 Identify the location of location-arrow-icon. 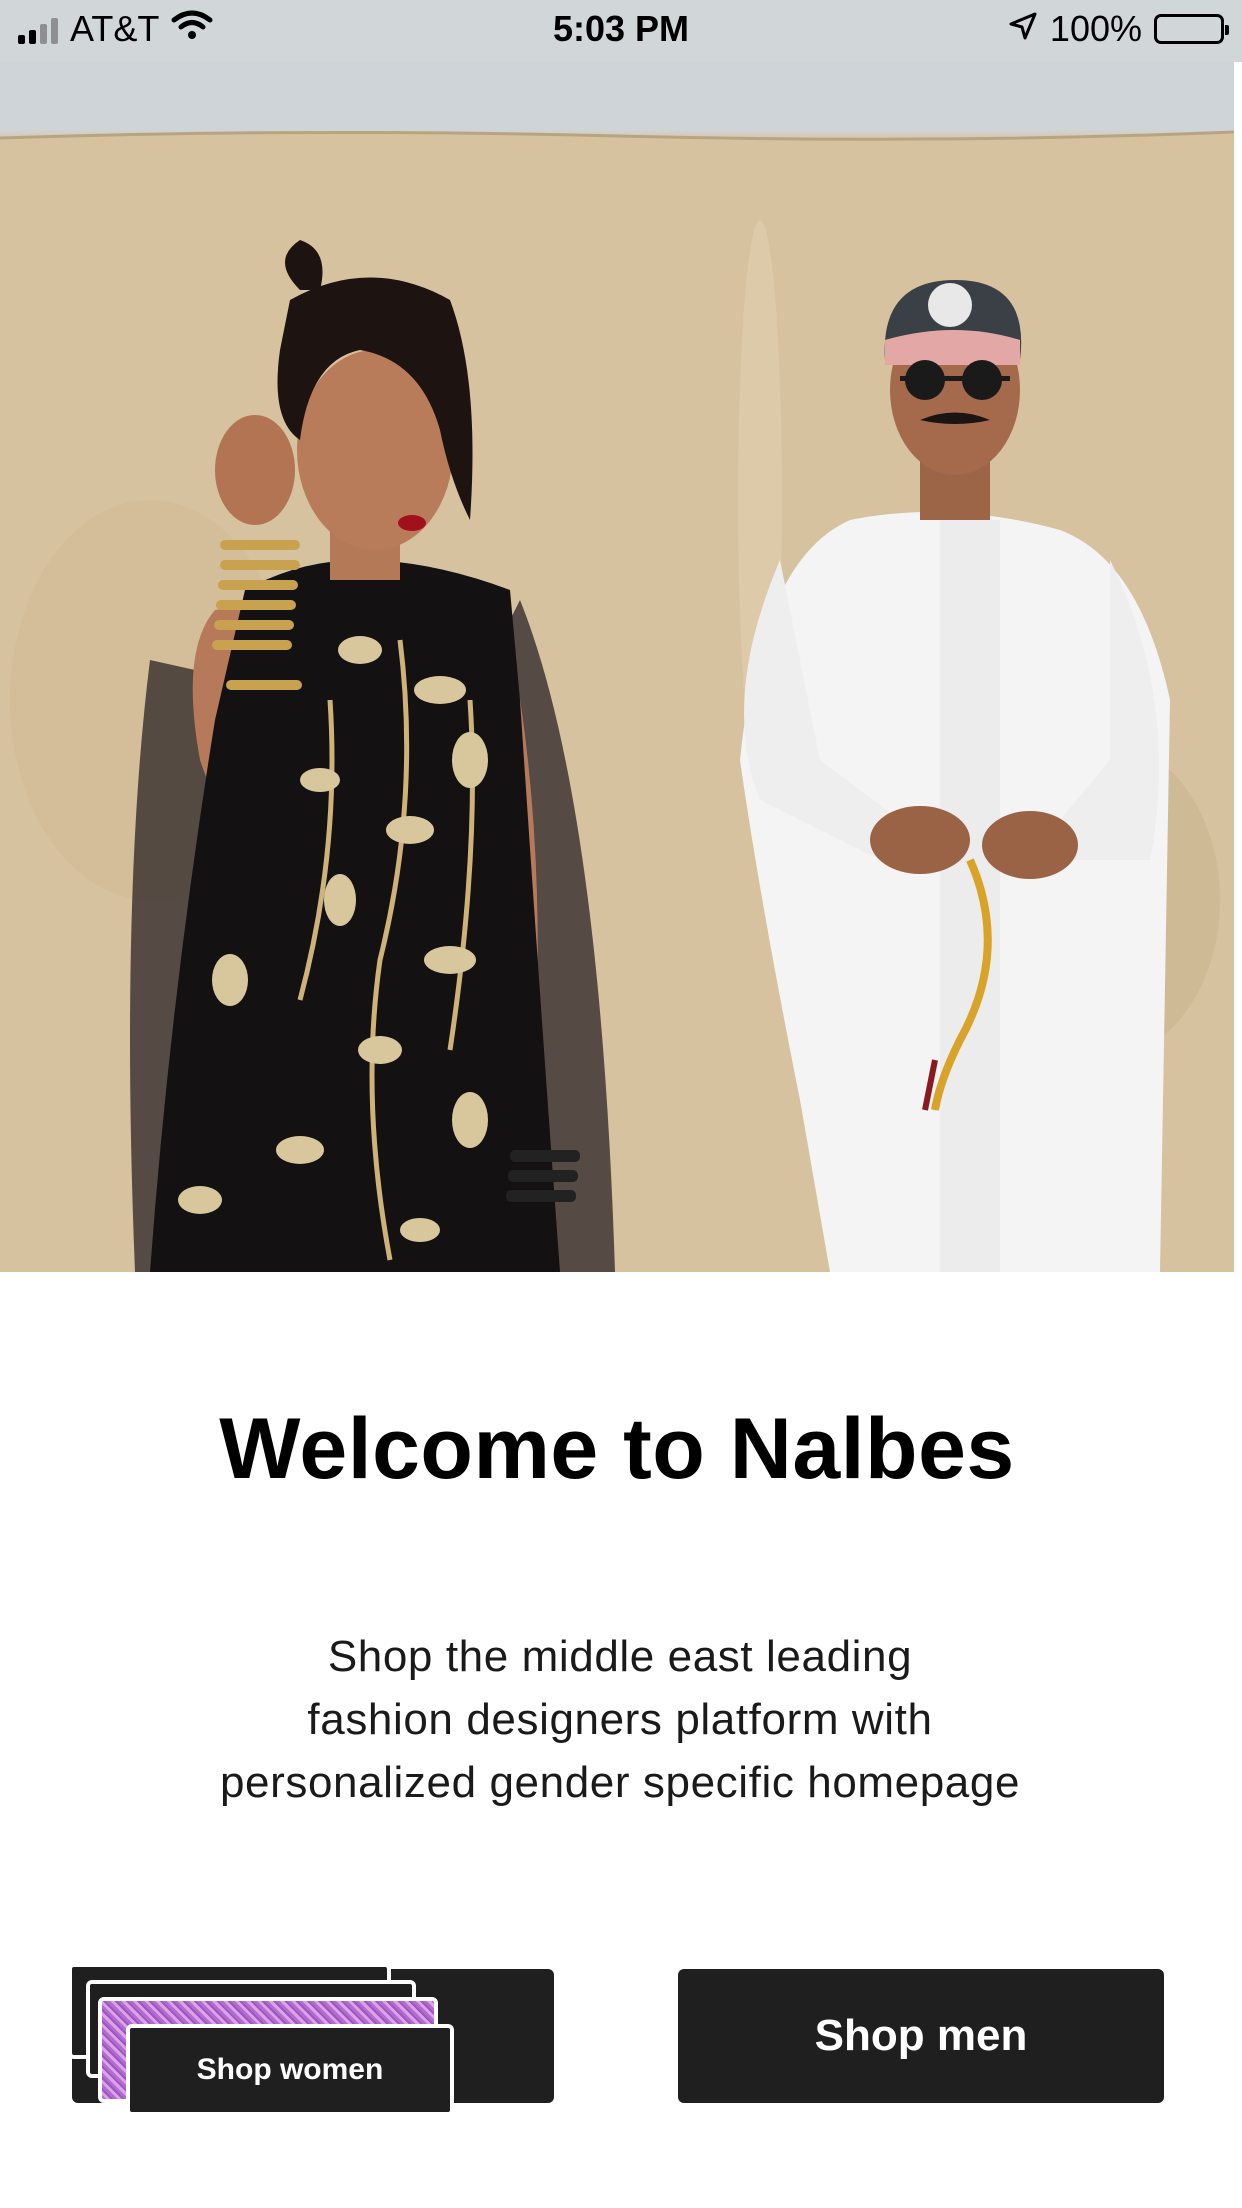
(1023, 29).